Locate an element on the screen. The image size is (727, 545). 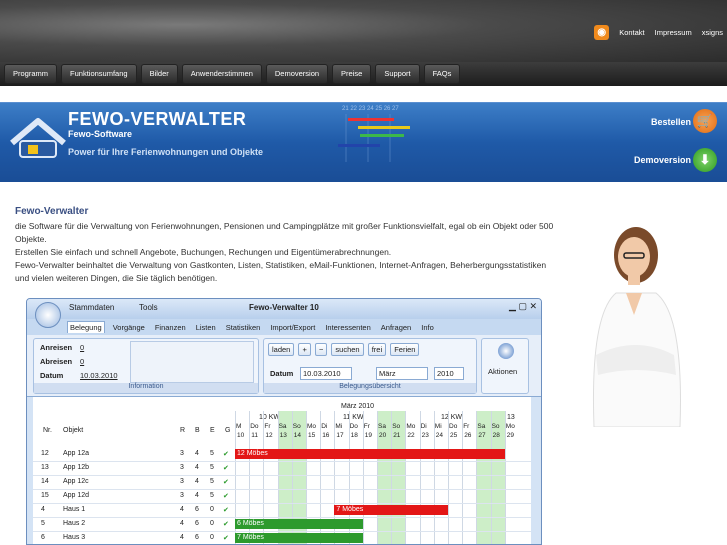
row-nr: 14 is located at coordinates (45, 481).